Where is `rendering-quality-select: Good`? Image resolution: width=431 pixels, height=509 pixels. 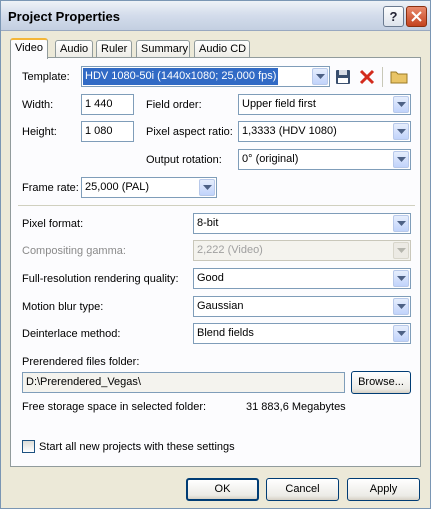 rendering-quality-select: Good is located at coordinates (302, 278).